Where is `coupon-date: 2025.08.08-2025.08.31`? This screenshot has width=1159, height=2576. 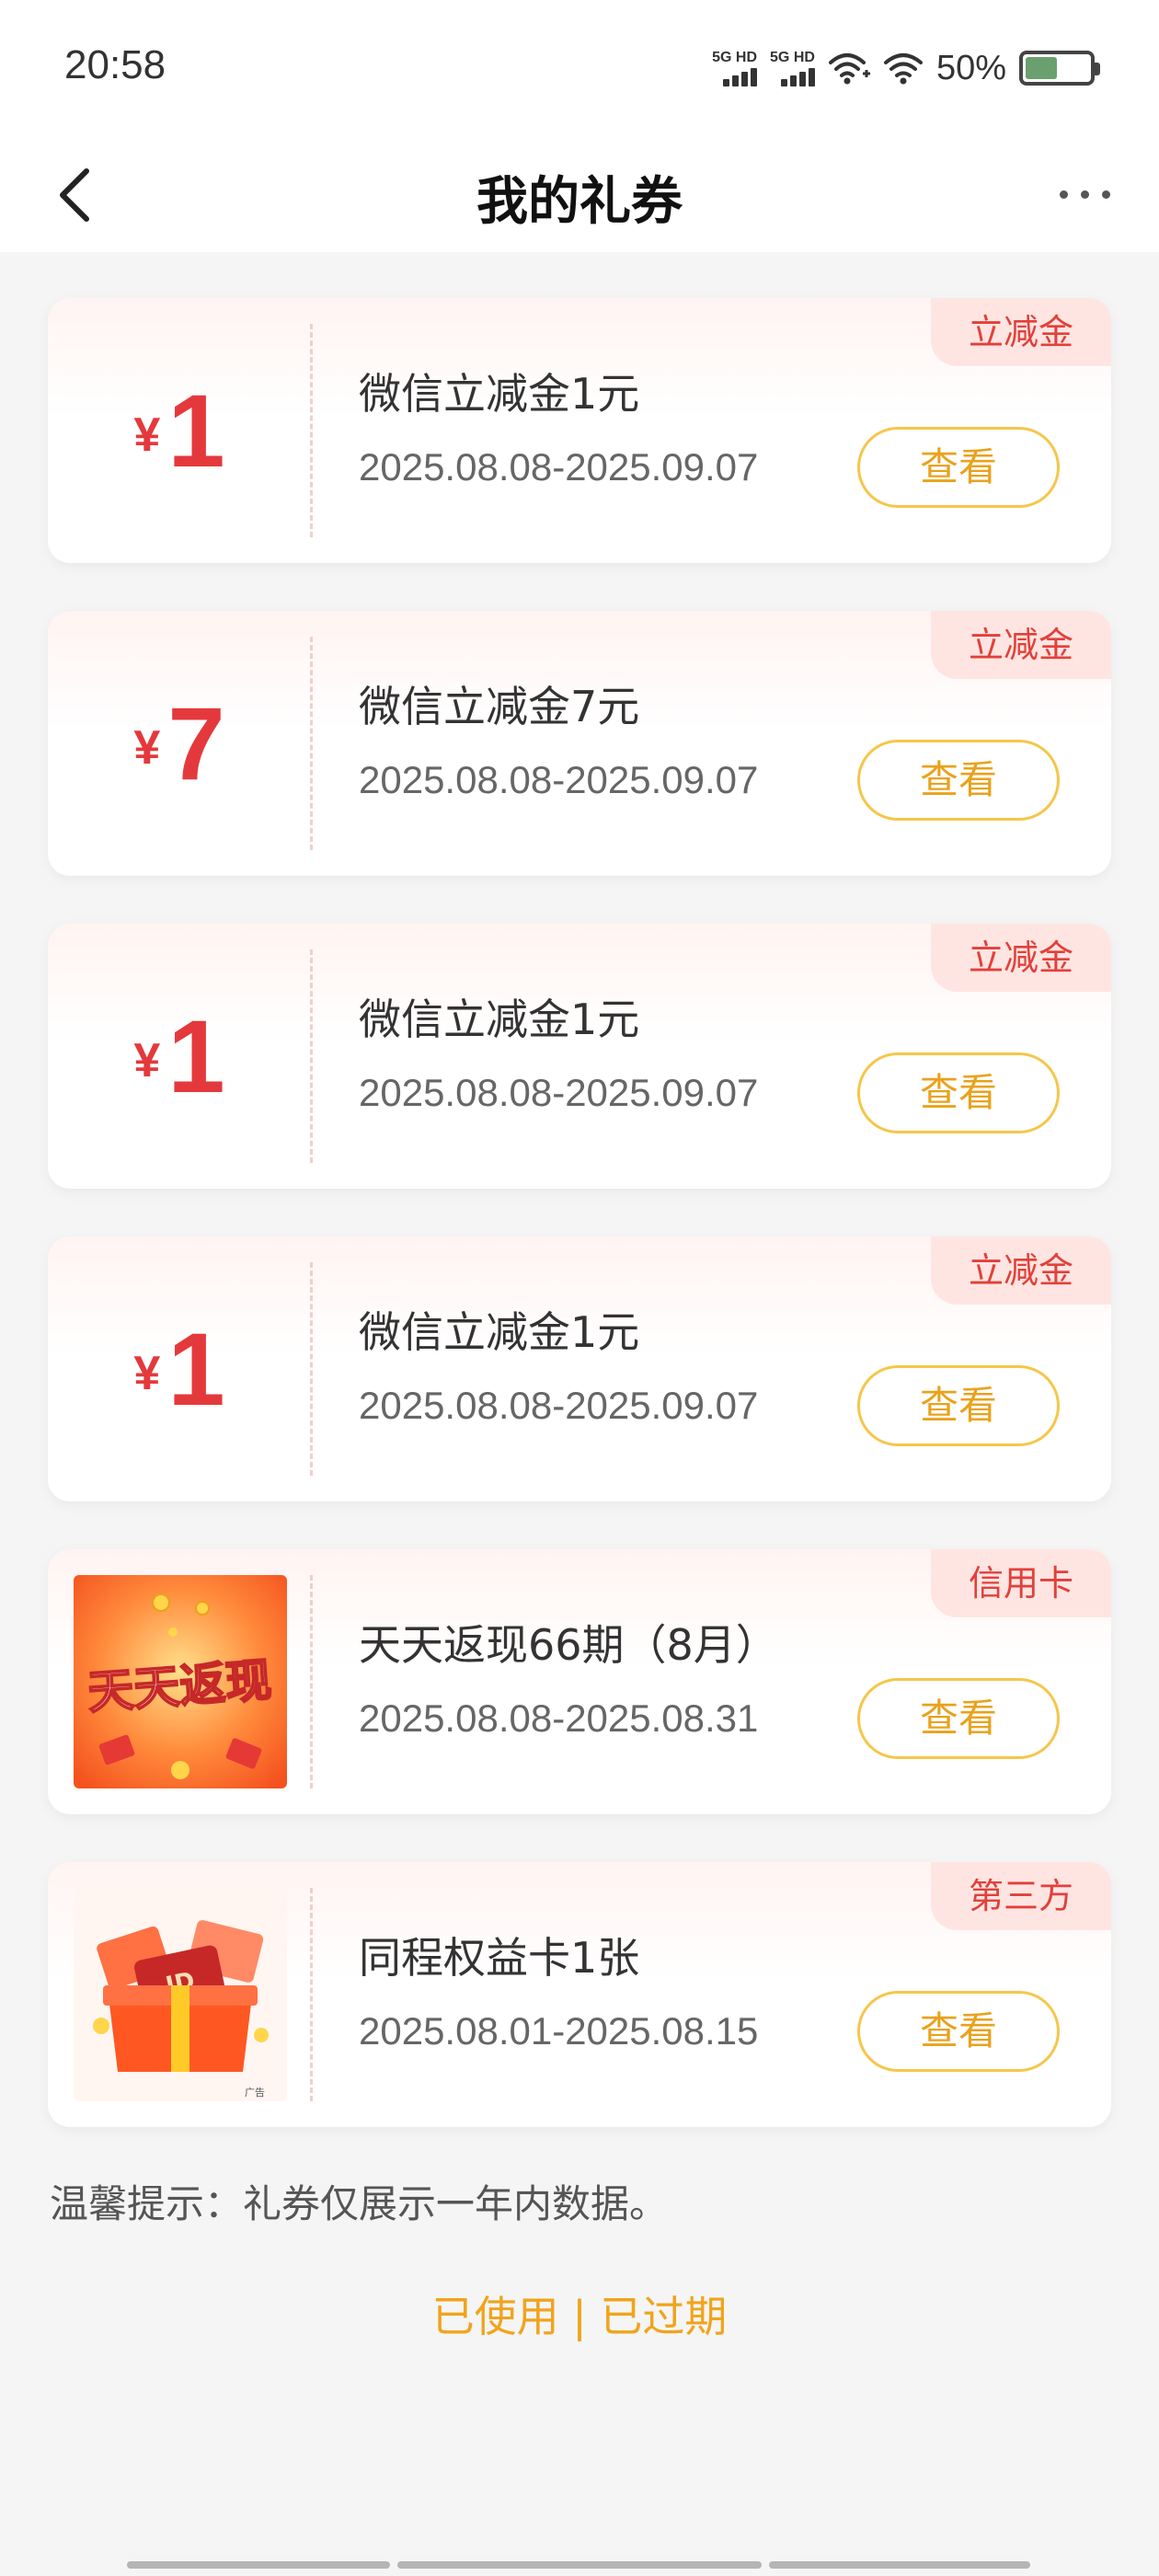 coupon-date: 2025.08.08-2025.08.31 is located at coordinates (559, 1718).